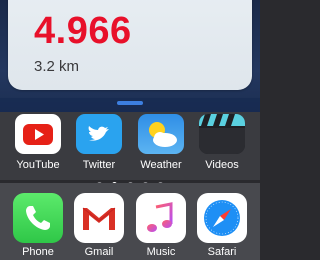 The width and height of the screenshot is (320, 260). Describe the element at coordinates (83, 31) in the screenshot. I see `widget-value: 4.966` at that location.